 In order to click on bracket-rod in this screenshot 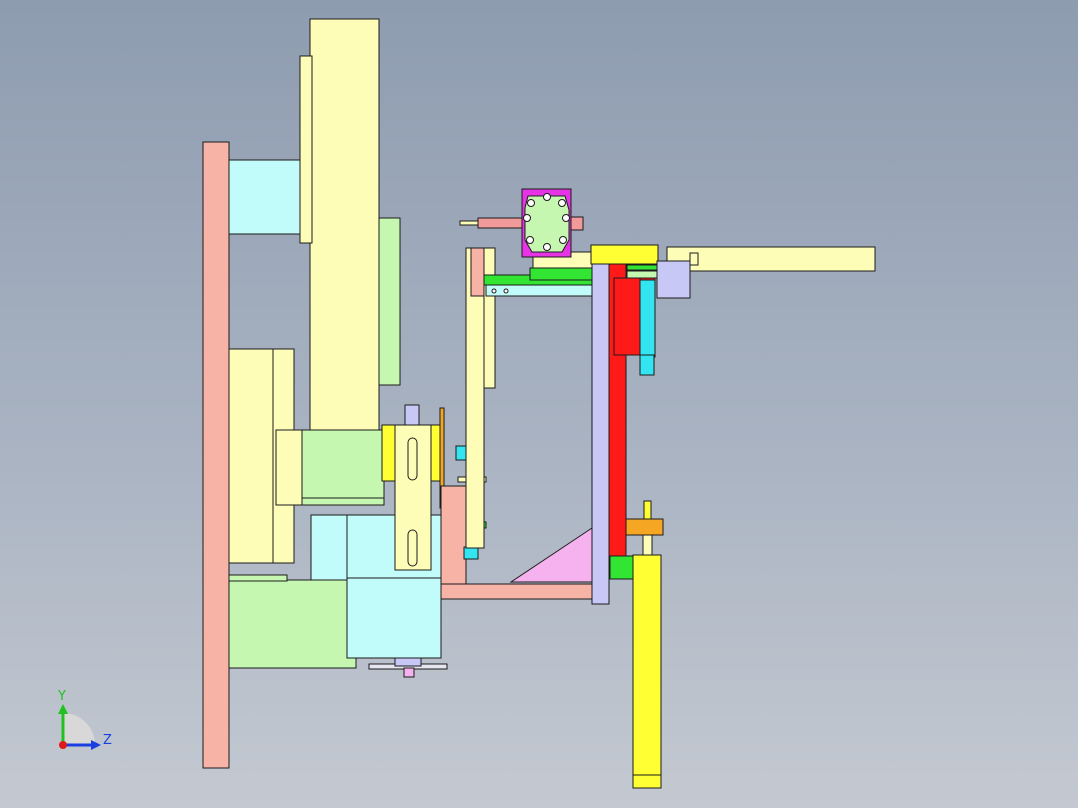, I will do `click(647, 510)`.